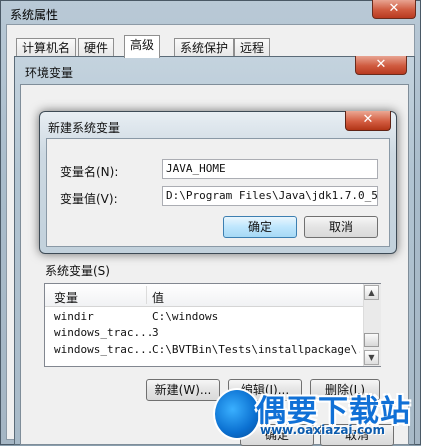 Image resolution: width=421 pixels, height=446 pixels. I want to click on row-name: windir, so click(74, 316).